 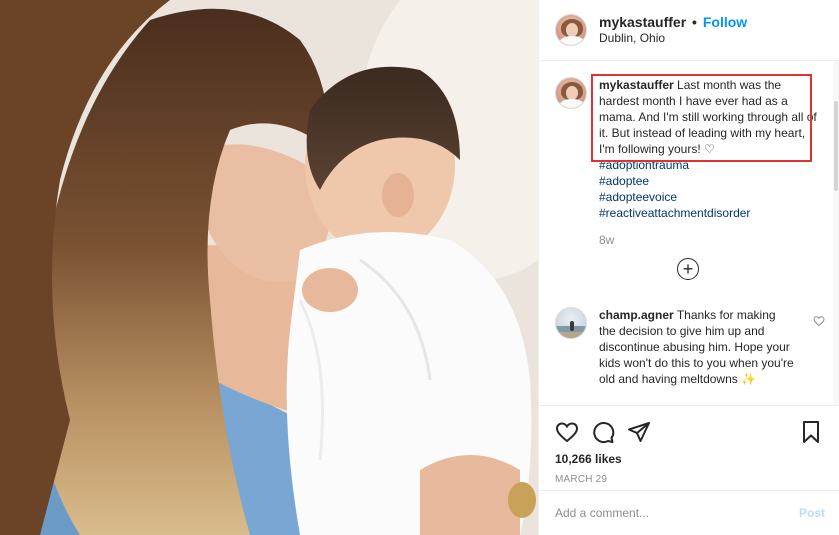 What do you see at coordinates (708, 165) in the screenshot?
I see `hashtag-link: #adoptiontrauma` at bounding box center [708, 165].